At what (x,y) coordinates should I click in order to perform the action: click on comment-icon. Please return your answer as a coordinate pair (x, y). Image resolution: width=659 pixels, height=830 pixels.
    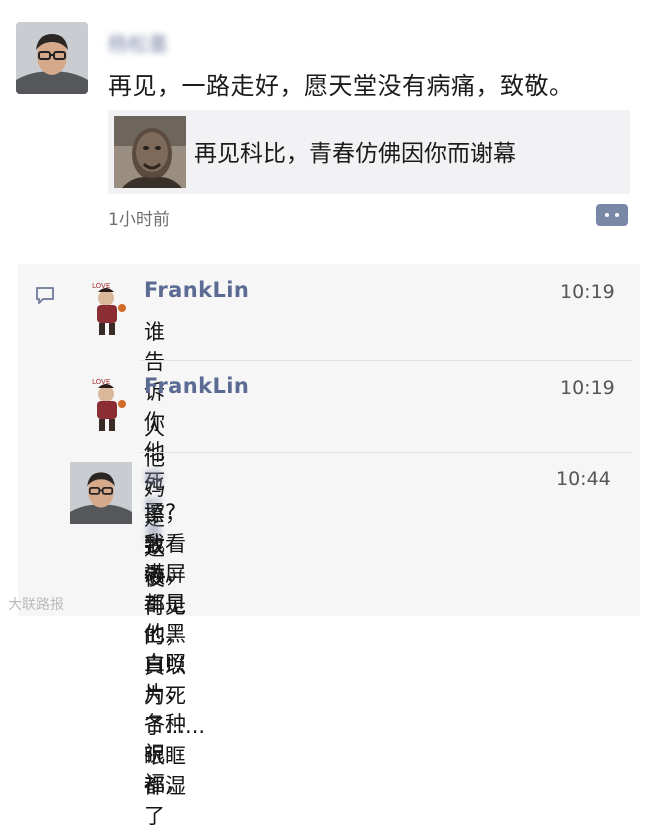
    Looking at the image, I should click on (45, 295).